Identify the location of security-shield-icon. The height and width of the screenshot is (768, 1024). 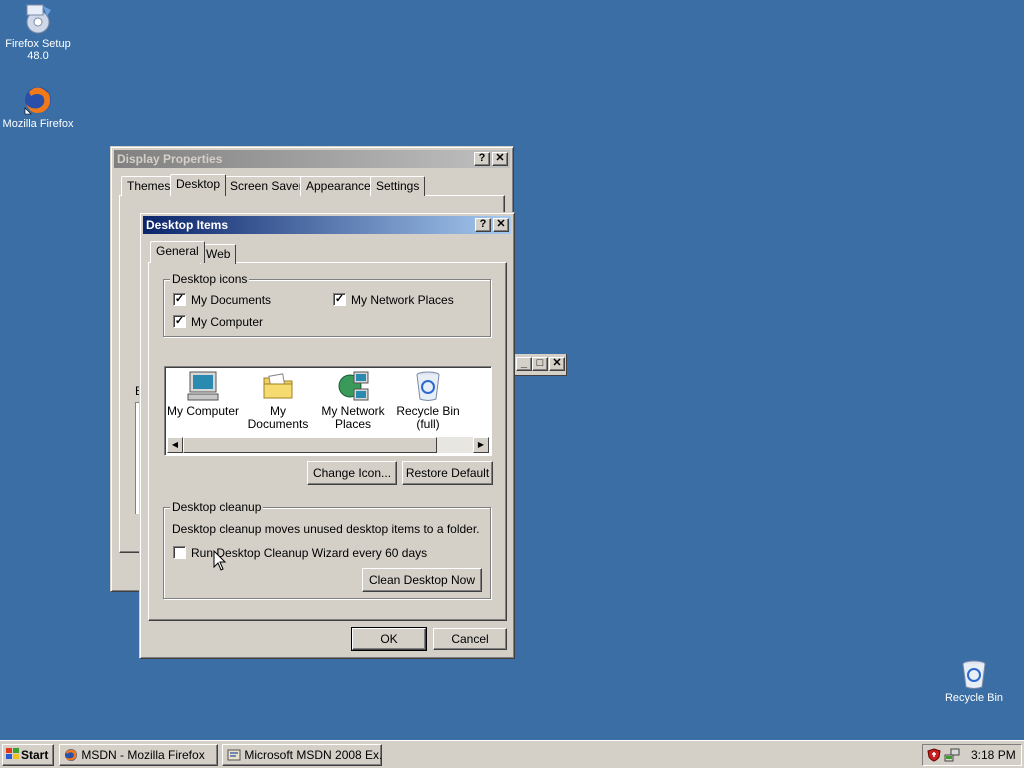
(934, 755).